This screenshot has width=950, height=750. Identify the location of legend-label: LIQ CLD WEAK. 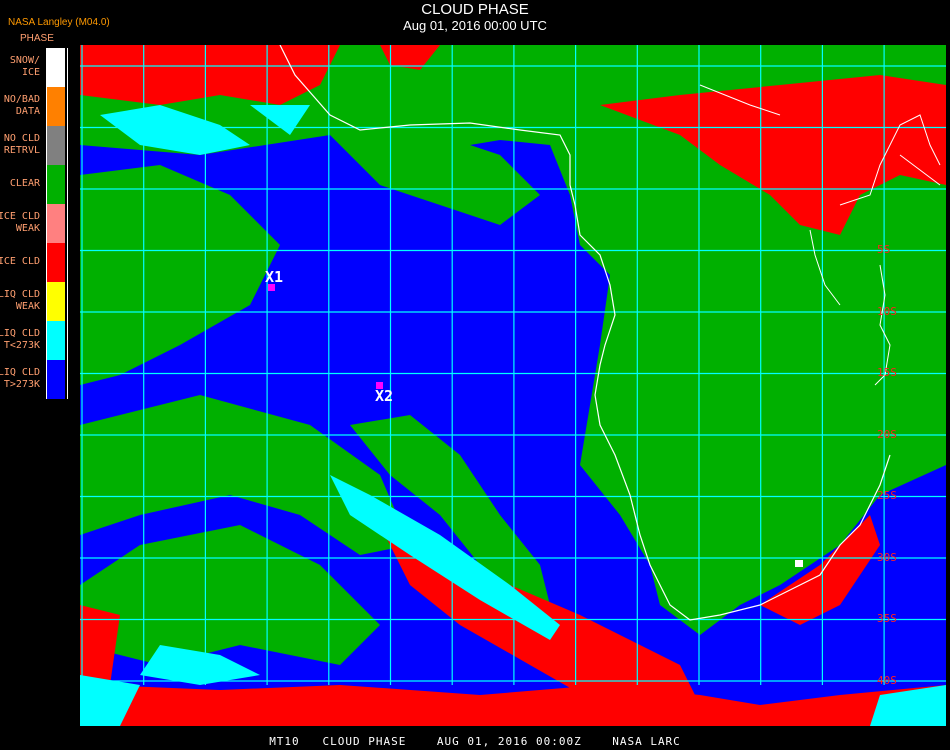
(20, 300).